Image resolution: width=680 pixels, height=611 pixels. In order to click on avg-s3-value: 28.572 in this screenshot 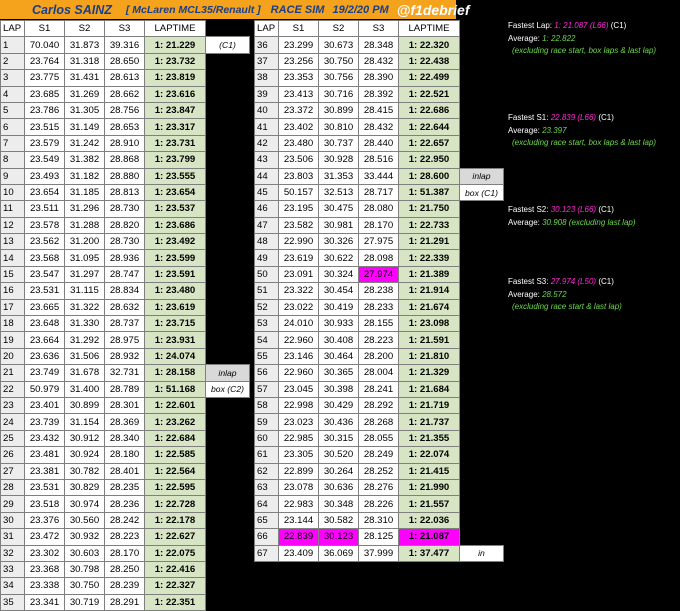, I will do `click(554, 294)`.